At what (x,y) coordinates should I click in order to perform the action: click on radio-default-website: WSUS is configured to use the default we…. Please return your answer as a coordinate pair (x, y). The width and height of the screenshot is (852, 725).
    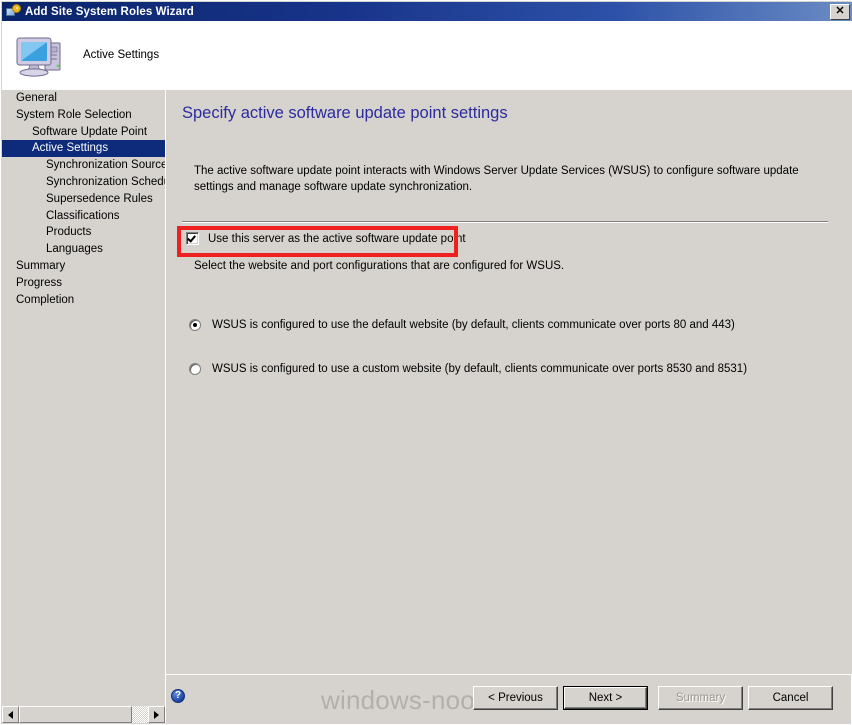
    Looking at the image, I should click on (462, 325).